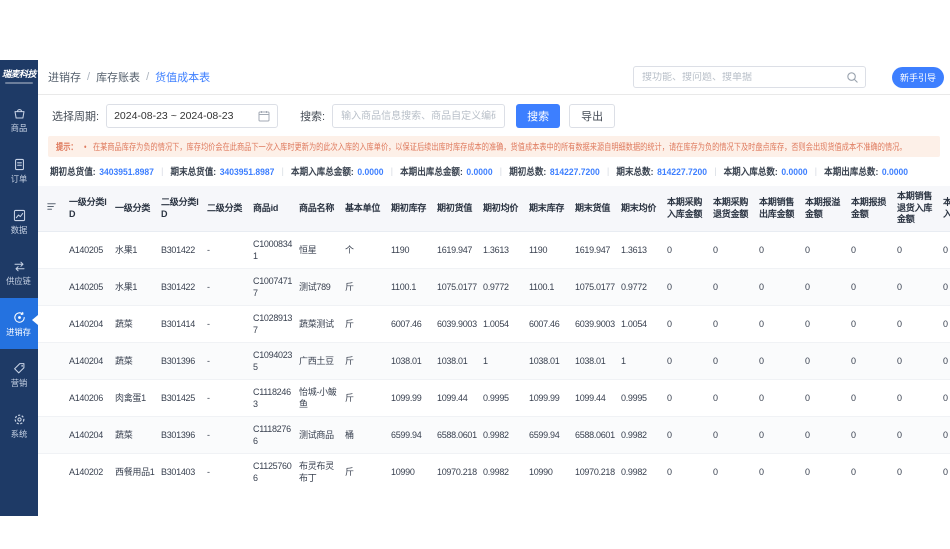  What do you see at coordinates (126, 249) in the screenshot?
I see `table-cell: 水果1` at bounding box center [126, 249].